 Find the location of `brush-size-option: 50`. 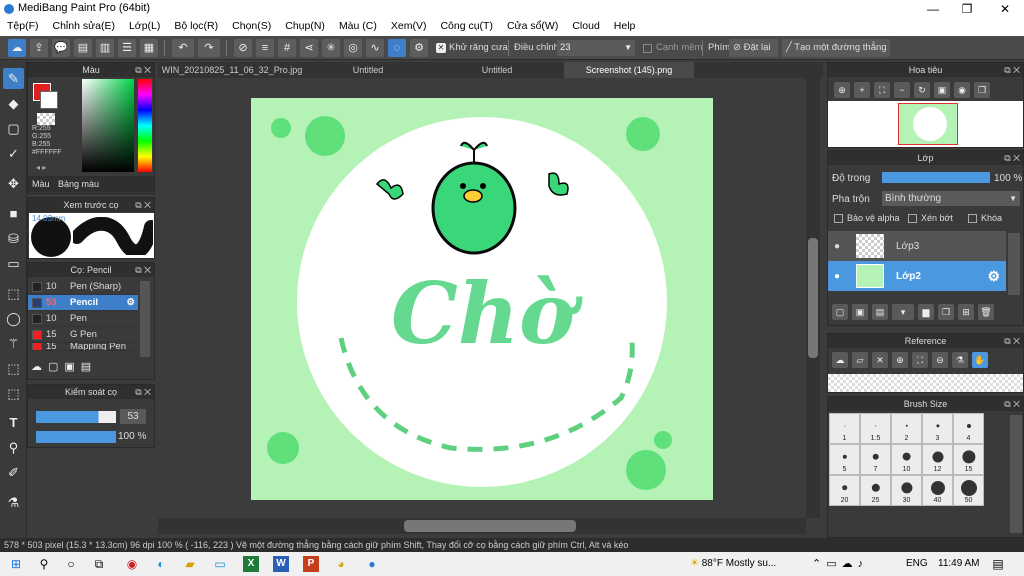

brush-size-option: 50 is located at coordinates (968, 490).